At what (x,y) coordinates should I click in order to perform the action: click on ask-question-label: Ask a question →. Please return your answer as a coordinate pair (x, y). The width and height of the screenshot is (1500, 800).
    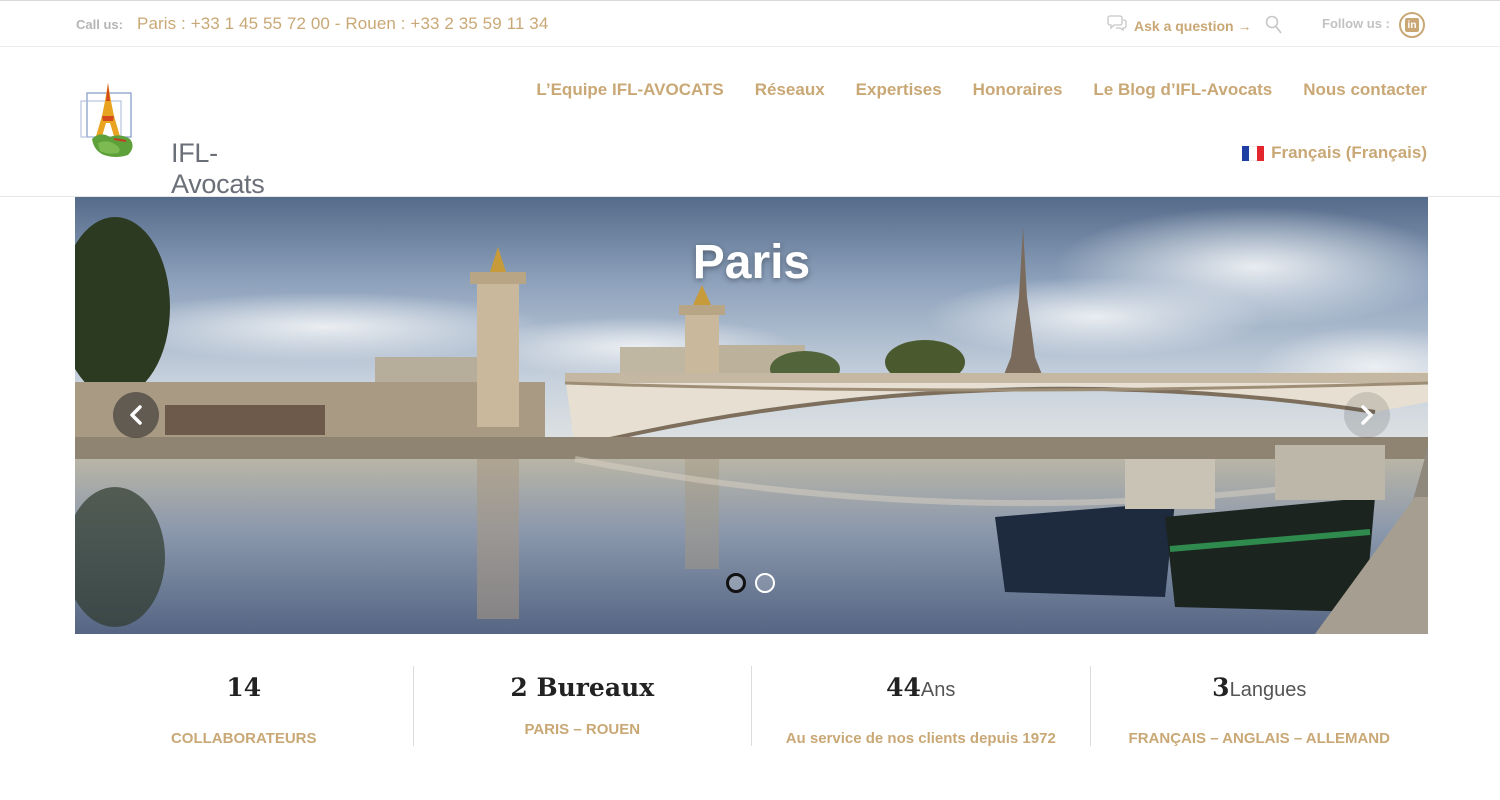
    Looking at the image, I should click on (1193, 25).